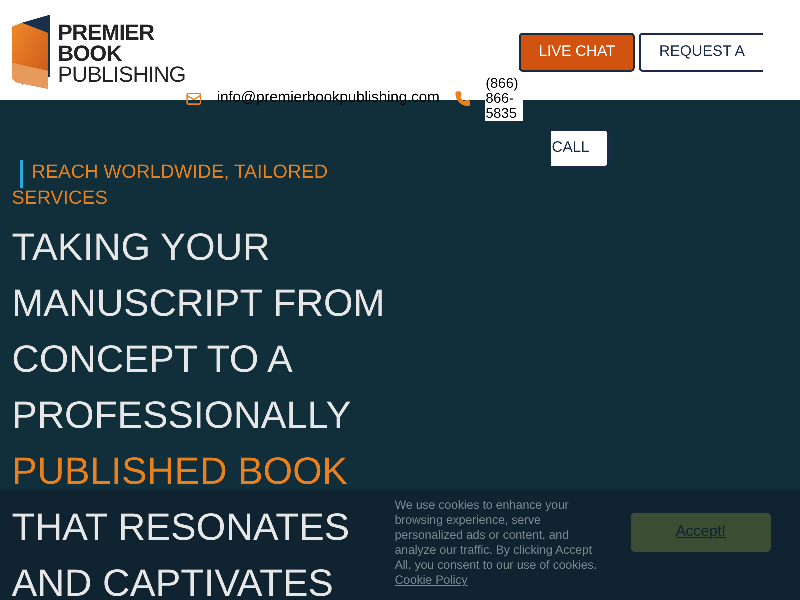  I want to click on call-button: CALL, so click(580, 148).